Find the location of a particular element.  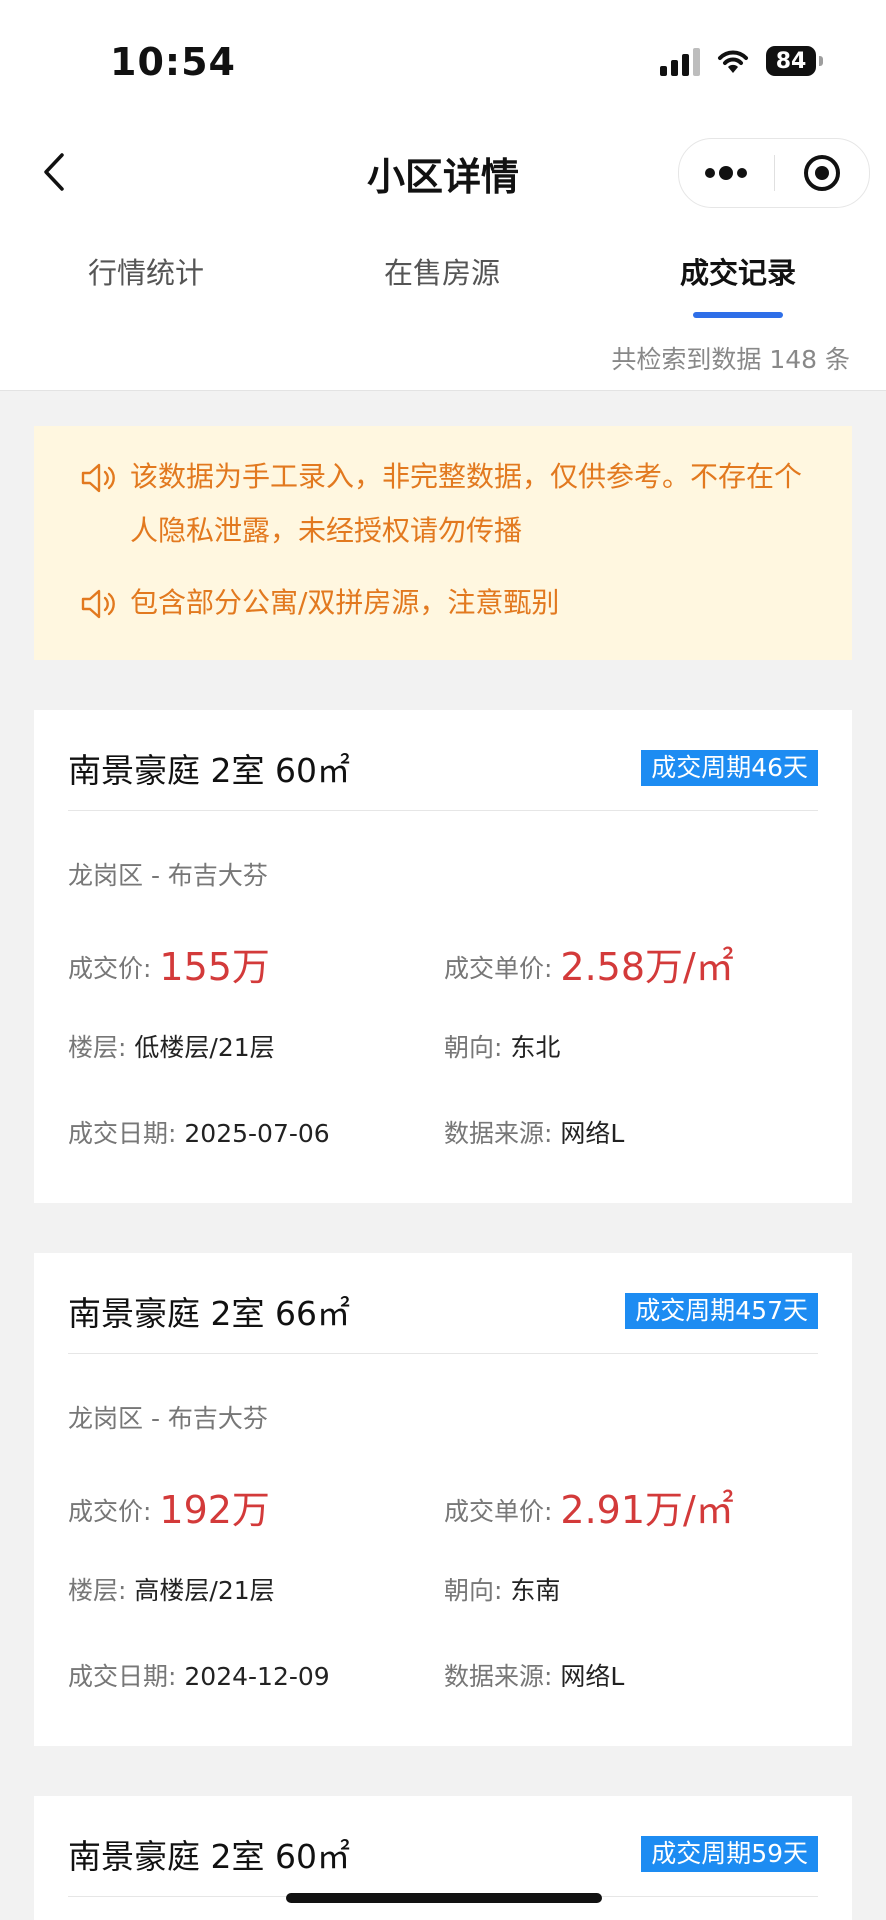

notice-text: 包含部分公寓/双拼房源，注意甄别 is located at coordinates (345, 602).